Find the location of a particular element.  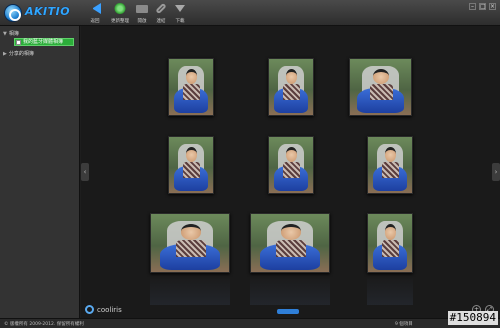

tree-node-photos: ▼ 相簿 is located at coordinates (11, 33).